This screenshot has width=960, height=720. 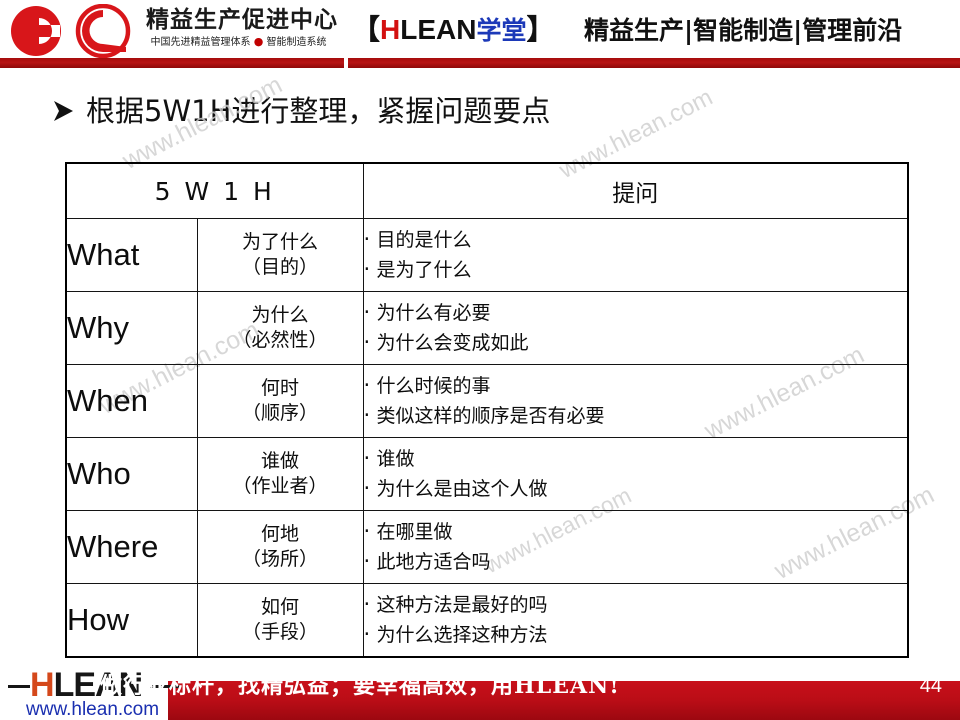 What do you see at coordinates (131, 620) in the screenshot?
I see `cell-keyword: How` at bounding box center [131, 620].